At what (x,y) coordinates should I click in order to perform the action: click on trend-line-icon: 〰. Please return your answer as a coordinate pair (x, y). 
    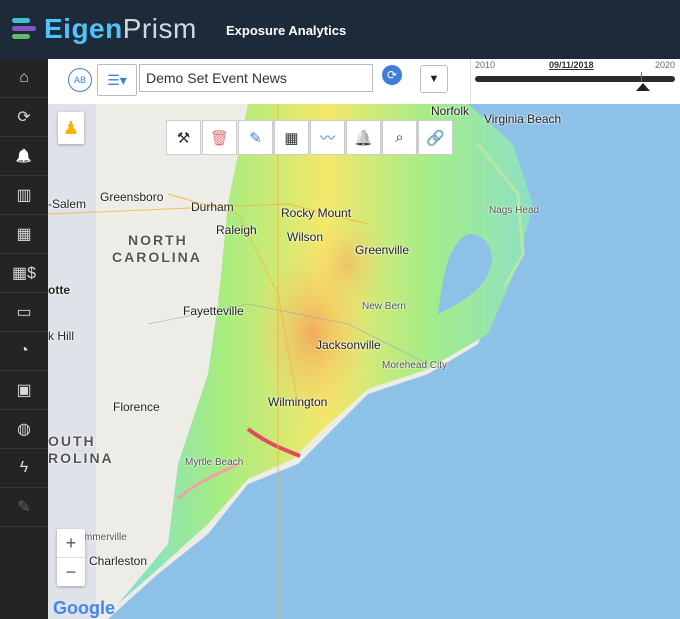
    Looking at the image, I should click on (327, 138).